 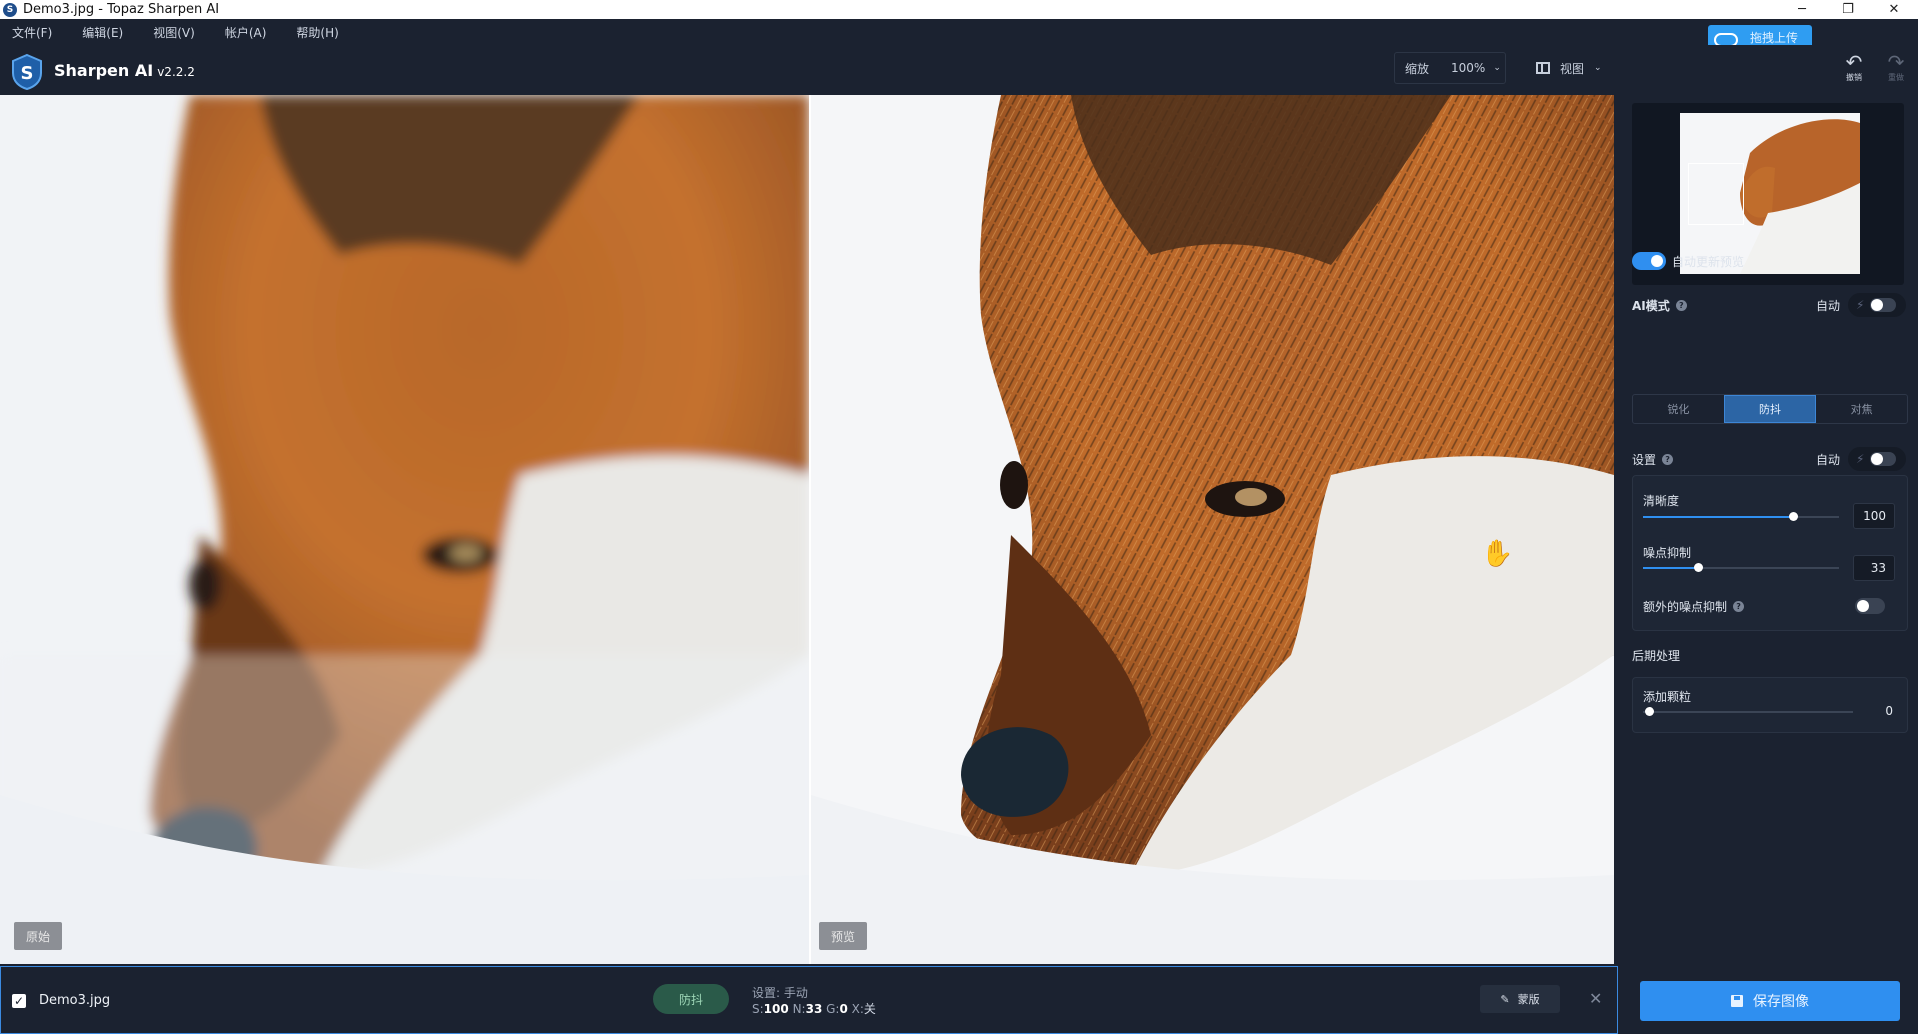 I want to click on auto-preview-row: 自动更新预览, so click(x=1769, y=261).